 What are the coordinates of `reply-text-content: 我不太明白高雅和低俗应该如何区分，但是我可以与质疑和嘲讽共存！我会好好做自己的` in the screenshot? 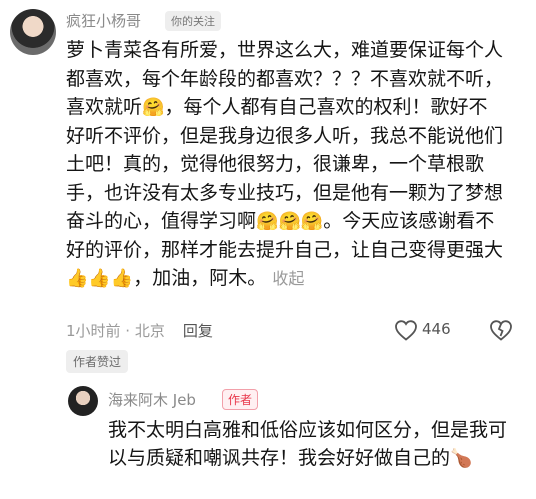 It's located at (308, 444).